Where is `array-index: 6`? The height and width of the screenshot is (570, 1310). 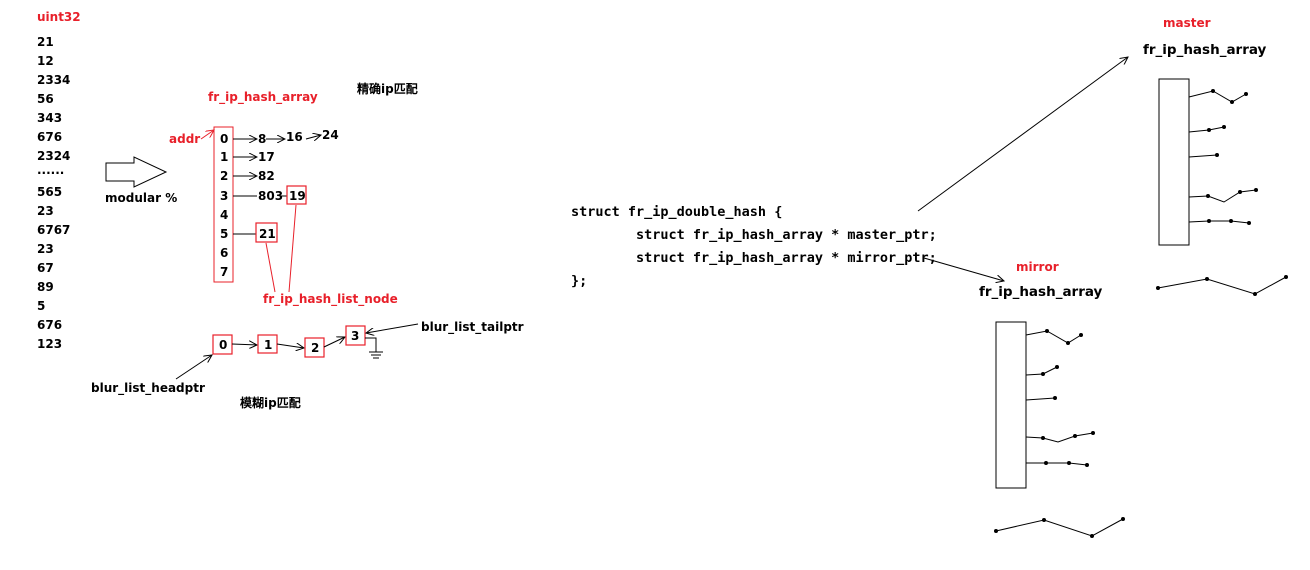 array-index: 6 is located at coordinates (224, 253).